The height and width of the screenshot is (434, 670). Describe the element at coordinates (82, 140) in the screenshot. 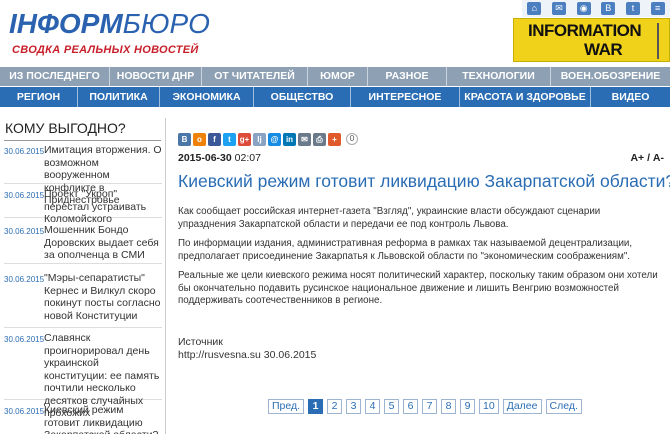

I see `sidebar-divider` at that location.